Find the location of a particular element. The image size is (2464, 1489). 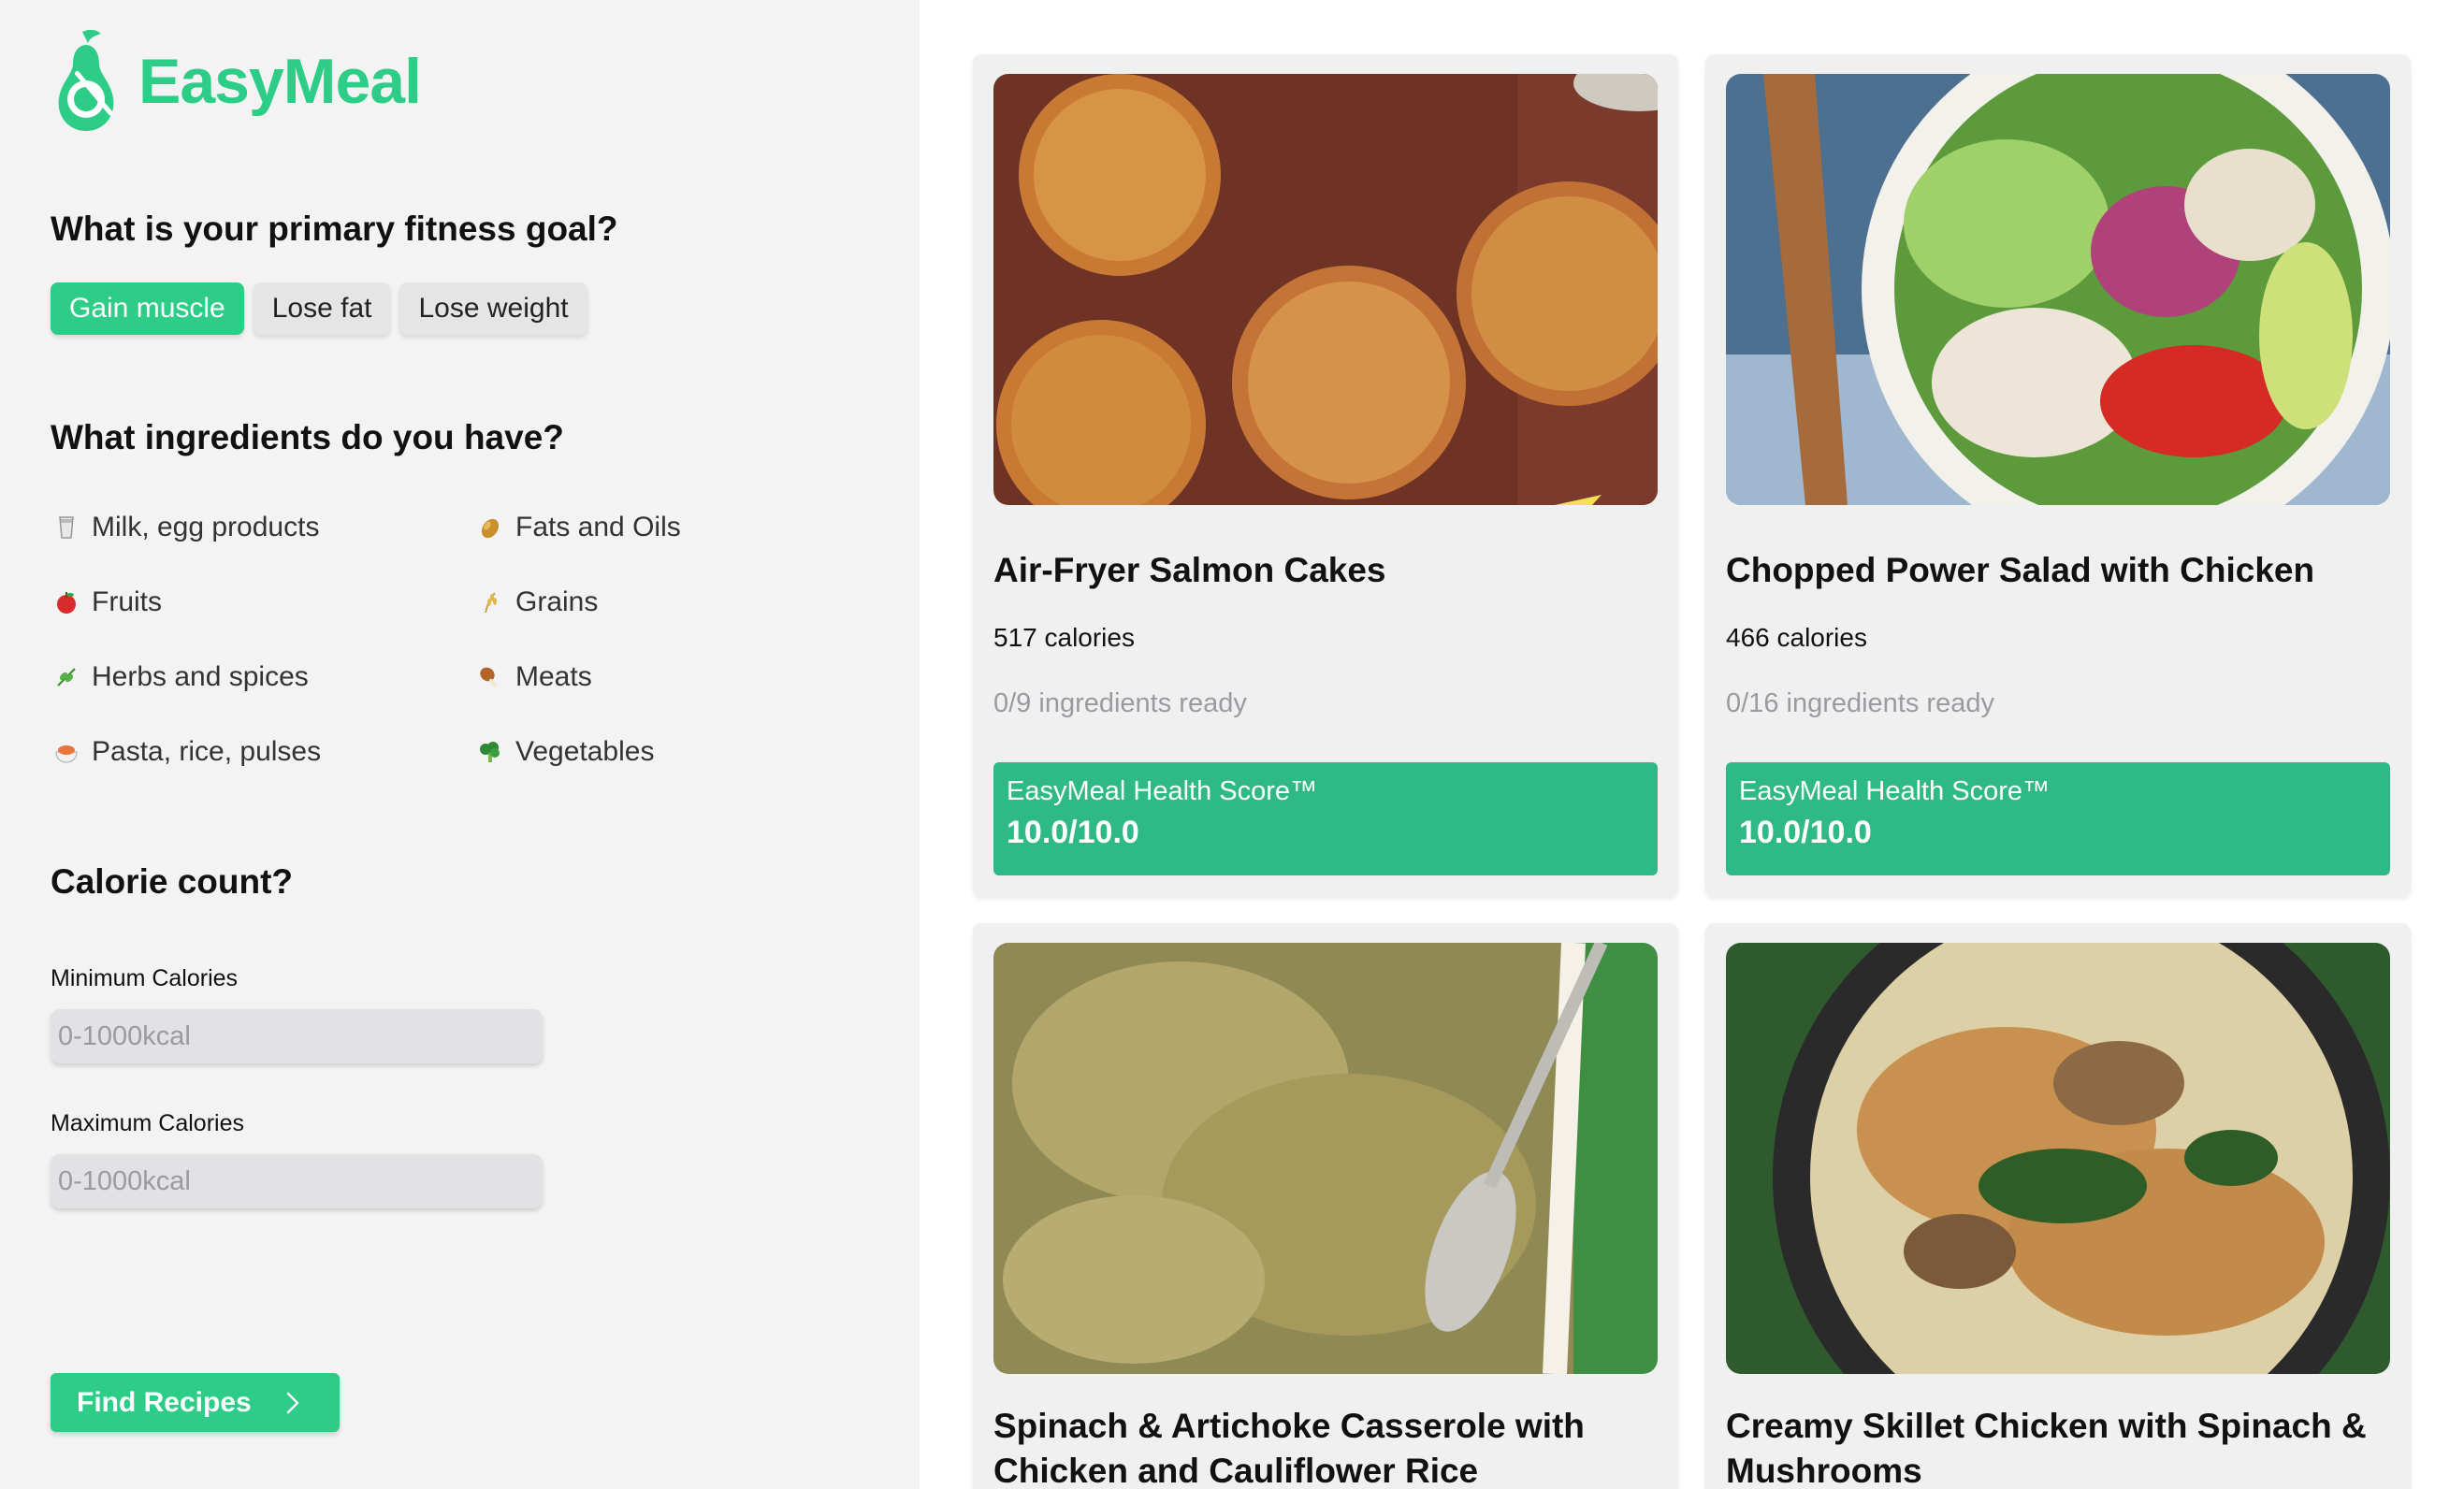

recipe-title: Air-Fryer Salmon Cakes is located at coordinates (1325, 570).